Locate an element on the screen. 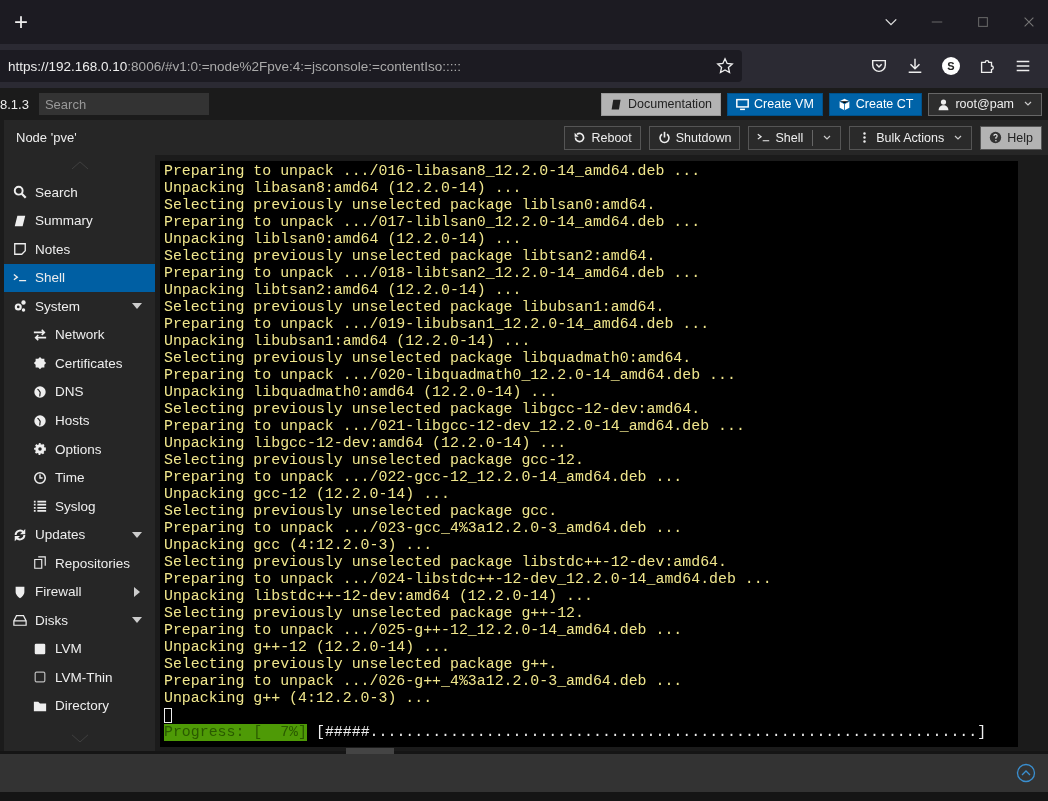 This screenshot has width=1048, height=801. sidebar-item: DNS is located at coordinates (79, 392).